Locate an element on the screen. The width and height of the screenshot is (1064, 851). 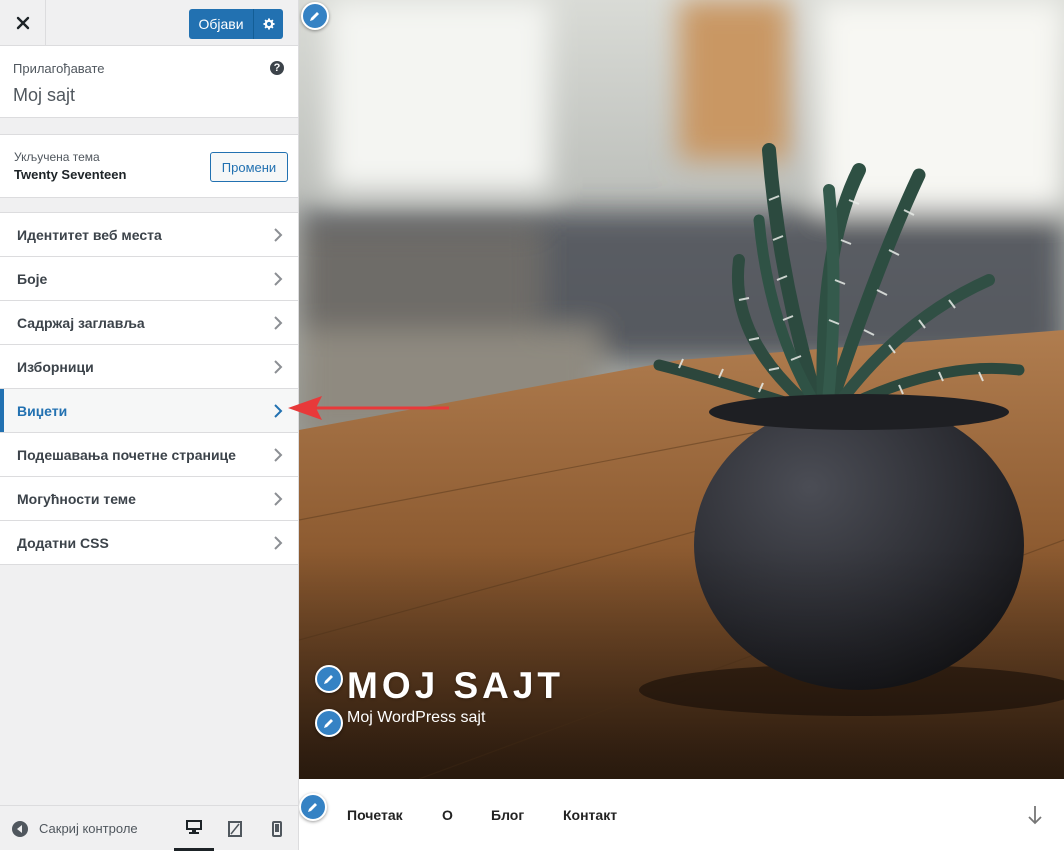
site-navigation: Почетак О Блог Контакт is located at coordinates (681, 814).